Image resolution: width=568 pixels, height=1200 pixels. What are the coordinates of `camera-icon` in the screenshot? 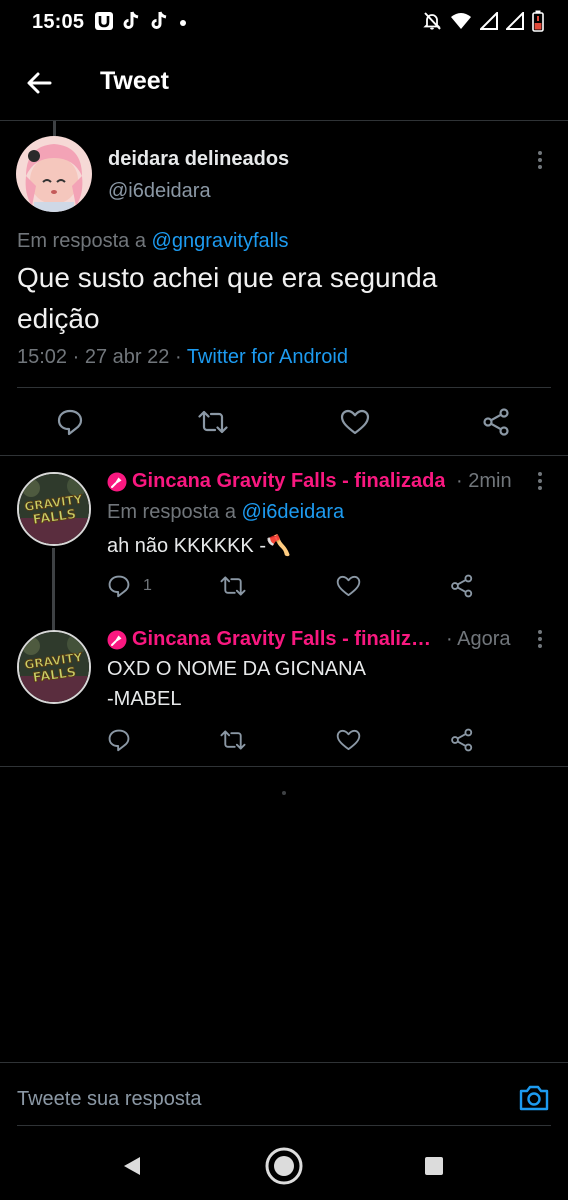 It's located at (534, 1098).